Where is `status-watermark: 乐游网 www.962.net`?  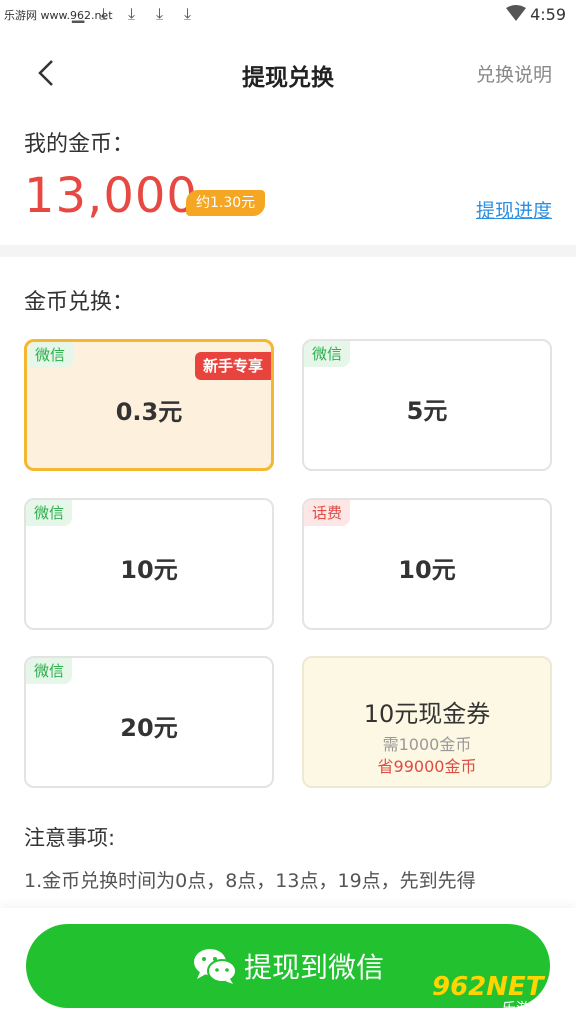 status-watermark: 乐游网 www.962.net is located at coordinates (58, 15).